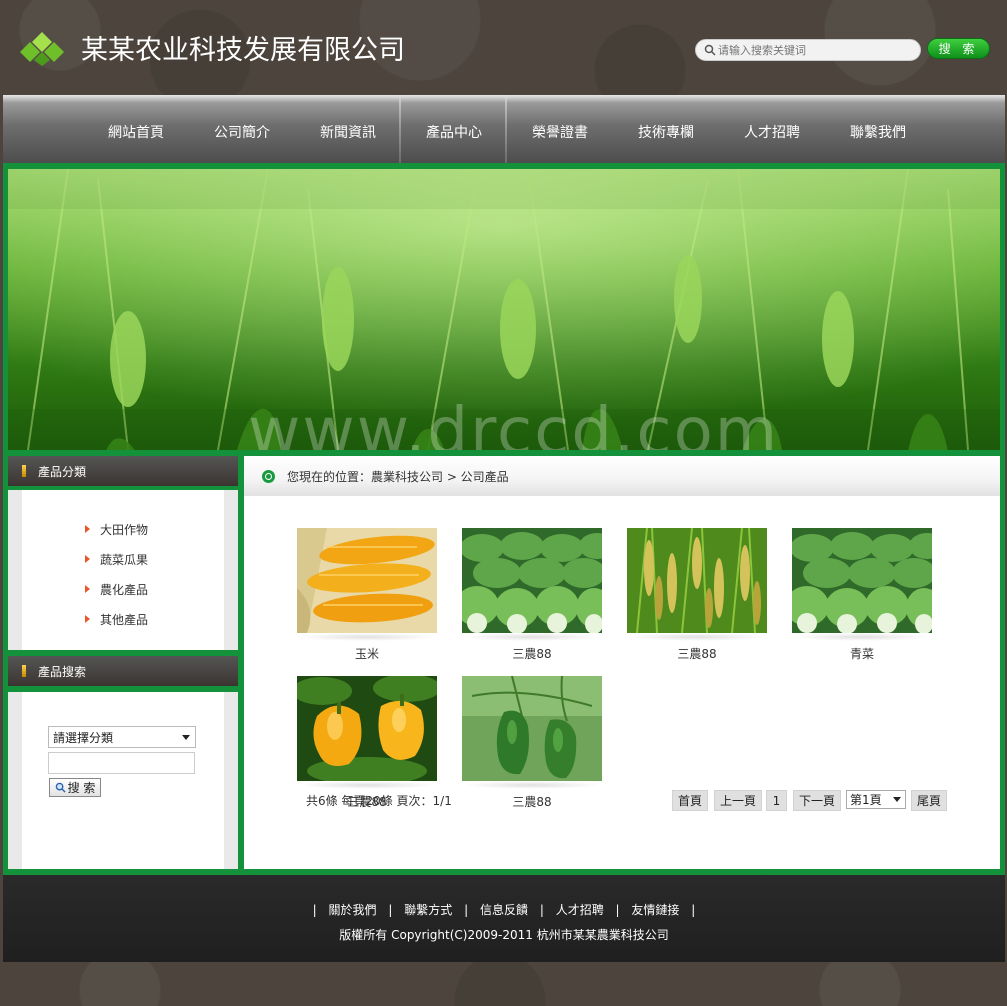  What do you see at coordinates (398, 476) in the screenshot?
I see `breadcrumb-text: 您現在的位置：農業科技公司 > 公司產品` at bounding box center [398, 476].